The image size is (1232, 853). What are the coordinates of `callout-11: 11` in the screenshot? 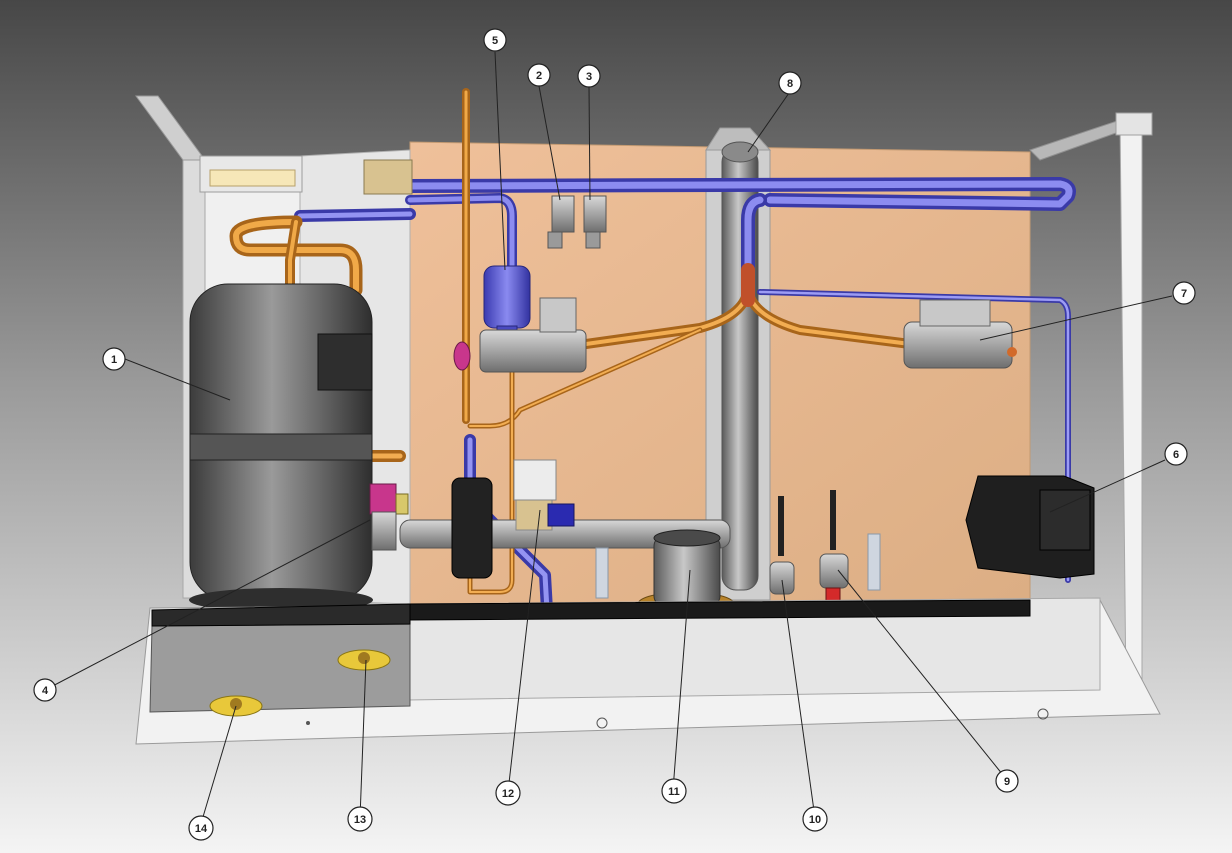 It's located at (674, 791).